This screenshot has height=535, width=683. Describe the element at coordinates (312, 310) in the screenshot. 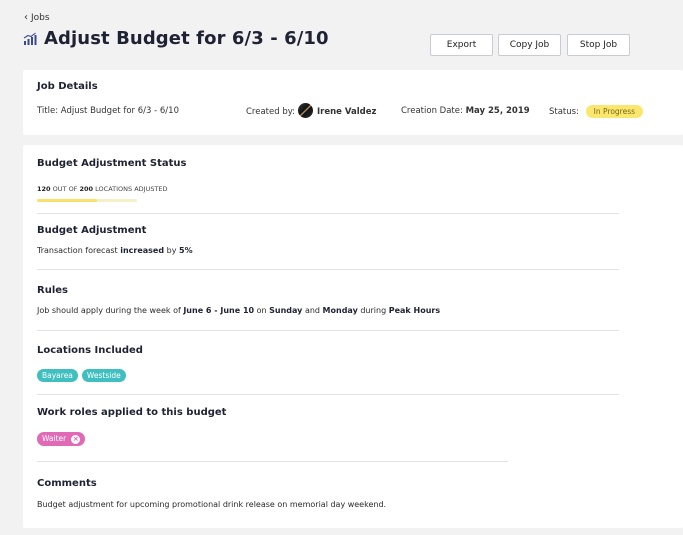

I see `rules-and: and` at that location.